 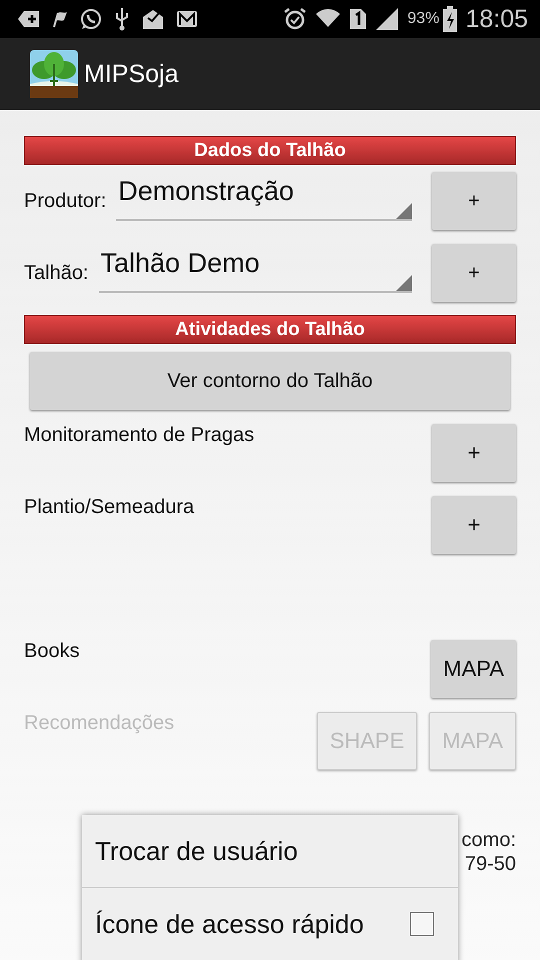 I want to click on info-text: como:, so click(x=489, y=840).